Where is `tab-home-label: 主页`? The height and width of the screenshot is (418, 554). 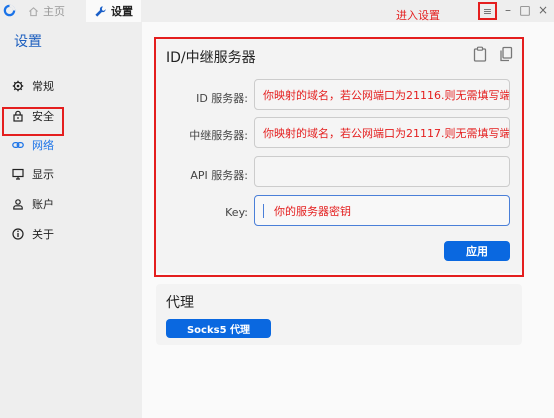 tab-home-label: 主页 is located at coordinates (54, 11).